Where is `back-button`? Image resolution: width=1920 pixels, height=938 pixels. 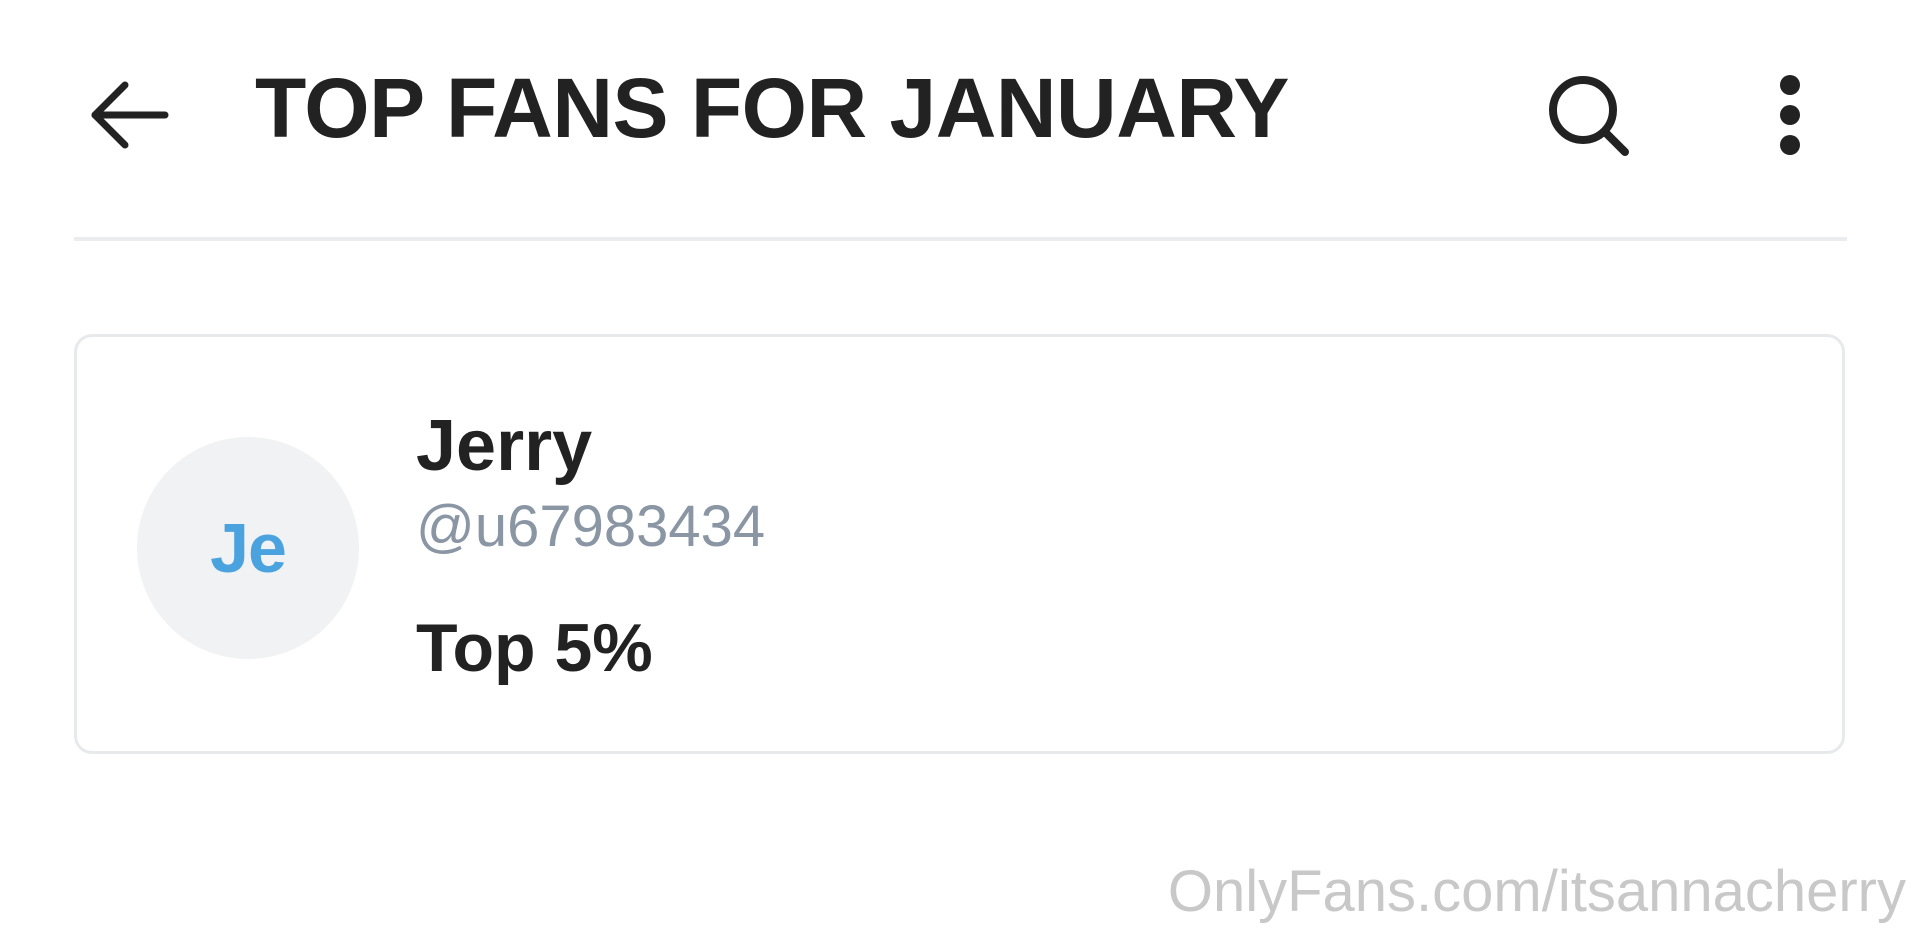
back-button is located at coordinates (129, 115).